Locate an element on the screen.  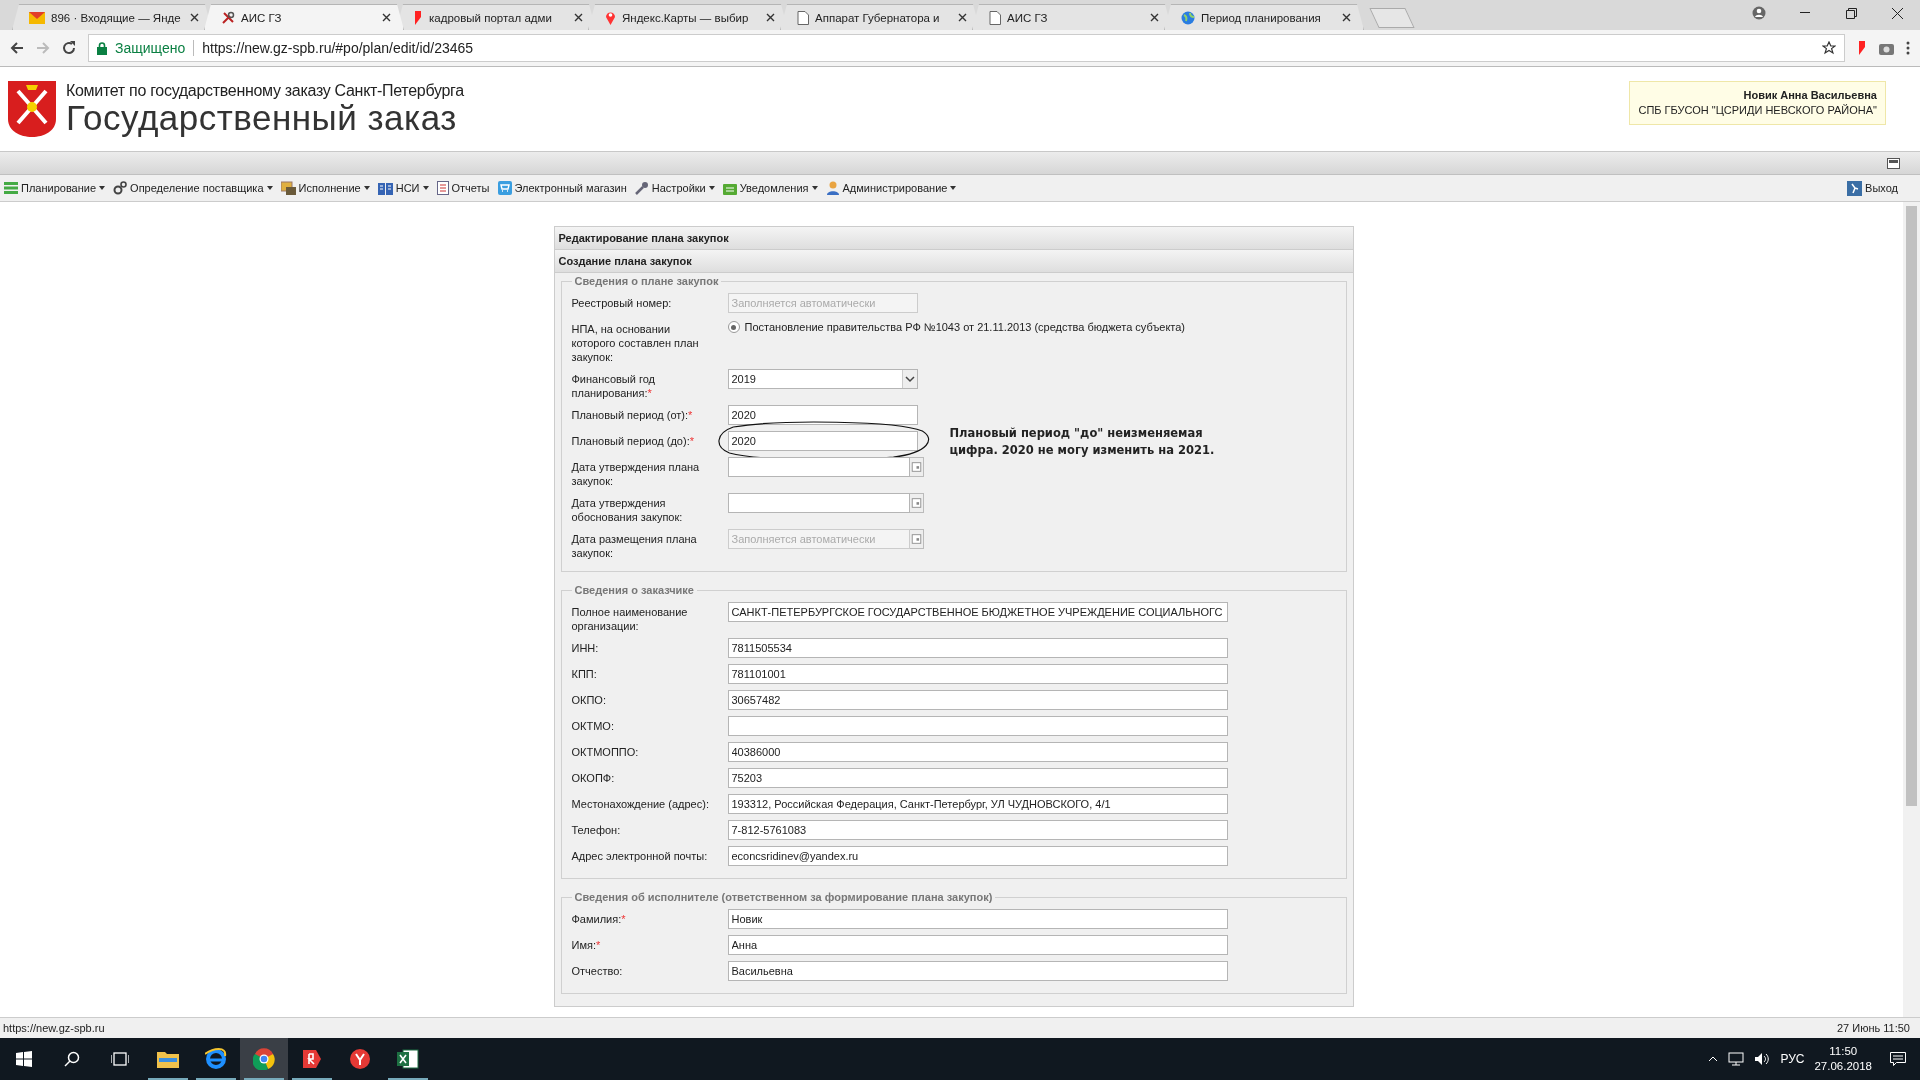
exit-icon is located at coordinates (1855, 188).